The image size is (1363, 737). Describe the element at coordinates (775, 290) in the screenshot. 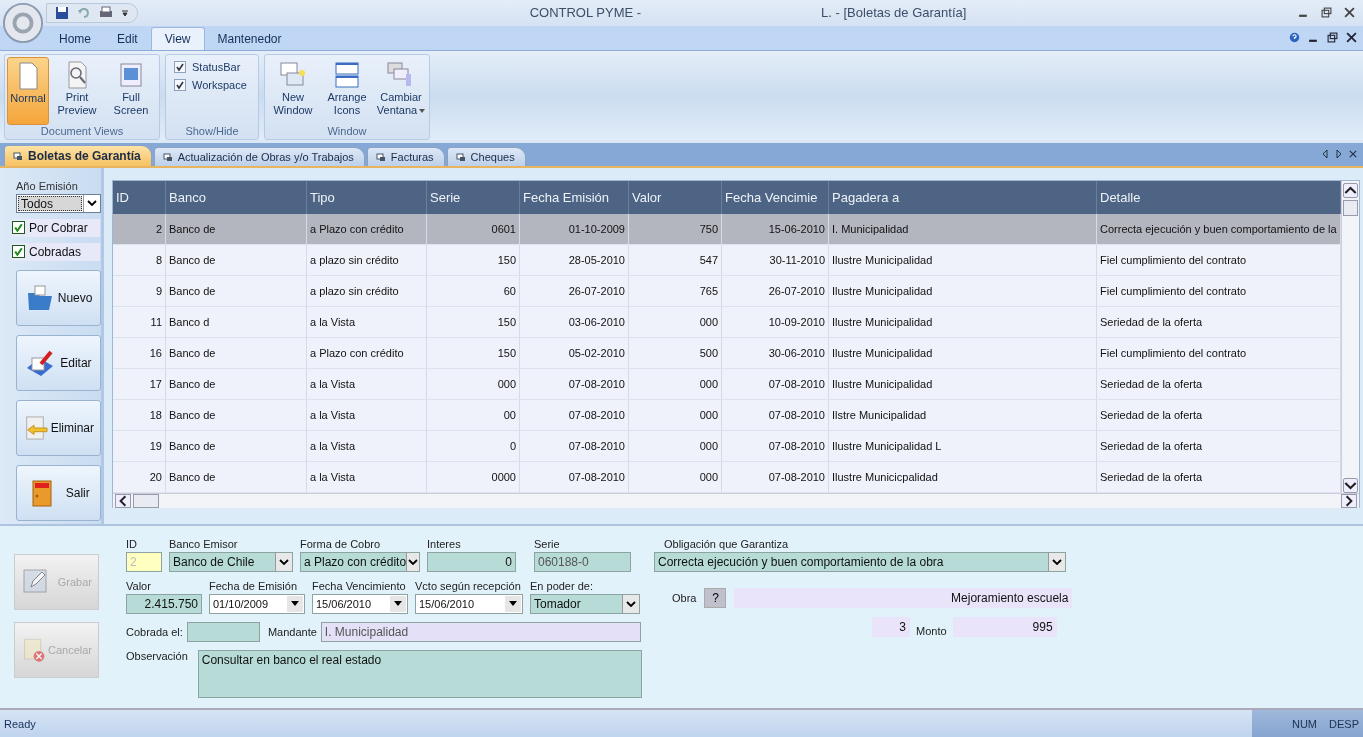

I see `table-cell: 26-07-2010` at that location.